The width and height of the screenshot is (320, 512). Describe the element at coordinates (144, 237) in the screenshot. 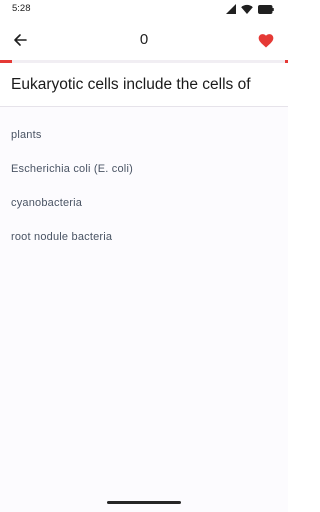

I see `answer-option: root nodule bacteria` at that location.